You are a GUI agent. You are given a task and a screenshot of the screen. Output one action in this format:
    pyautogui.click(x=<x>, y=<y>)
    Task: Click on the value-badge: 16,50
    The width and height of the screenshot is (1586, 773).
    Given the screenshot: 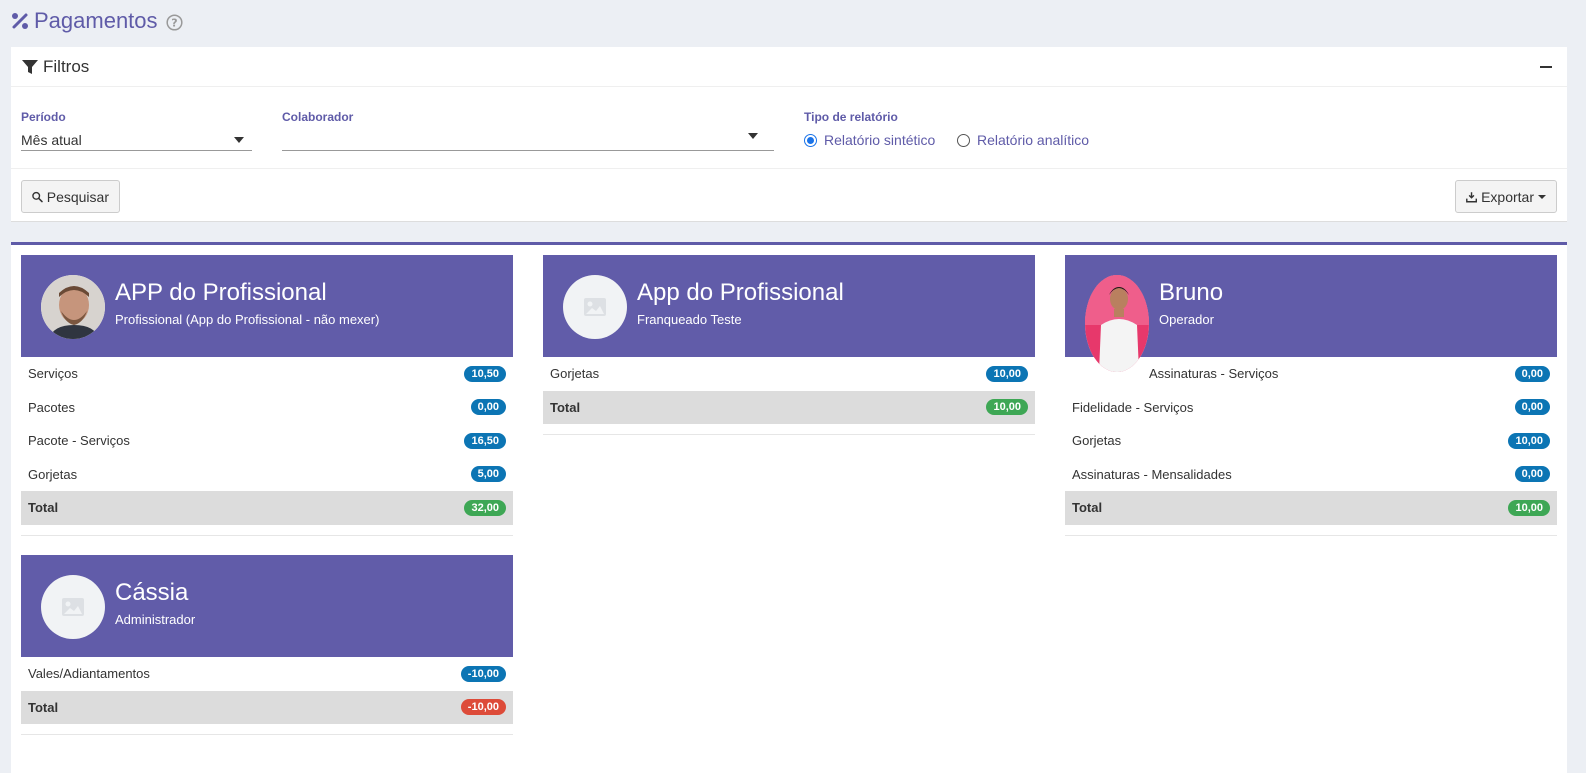 What is the action you would take?
    pyautogui.click(x=485, y=440)
    